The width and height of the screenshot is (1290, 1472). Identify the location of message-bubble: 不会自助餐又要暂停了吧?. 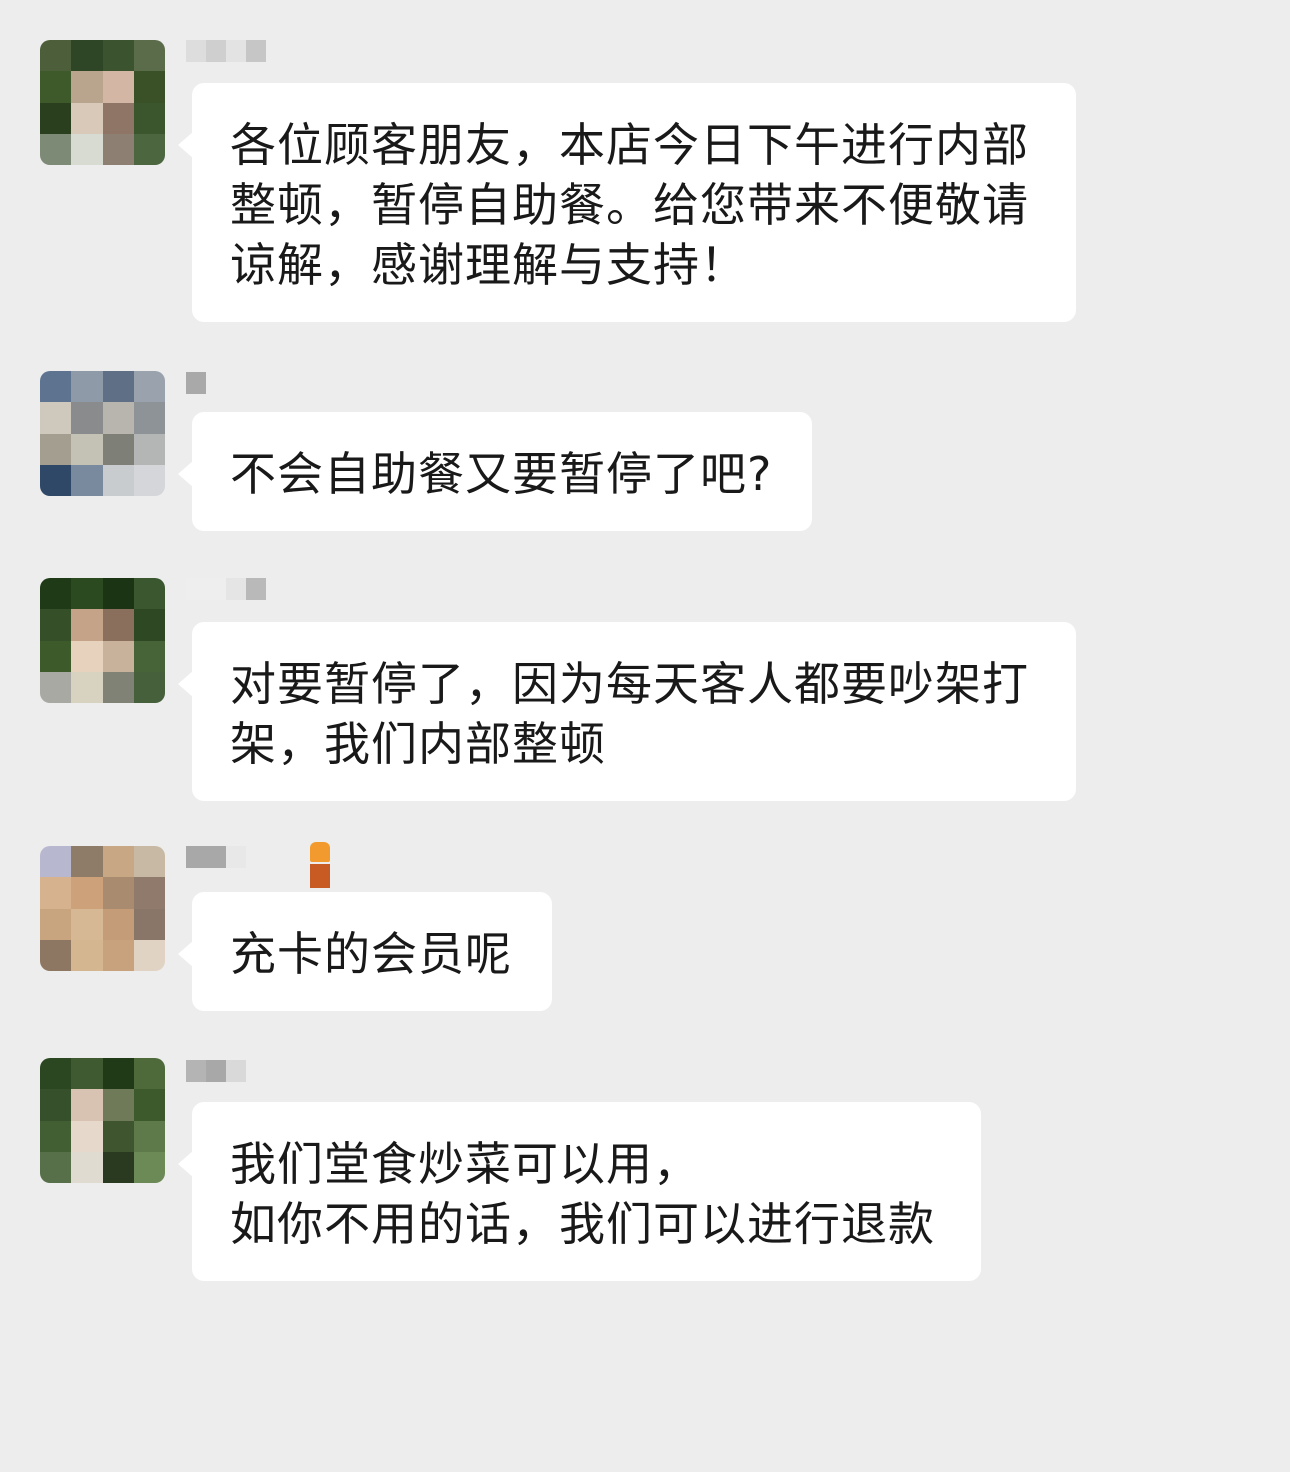
(495, 471).